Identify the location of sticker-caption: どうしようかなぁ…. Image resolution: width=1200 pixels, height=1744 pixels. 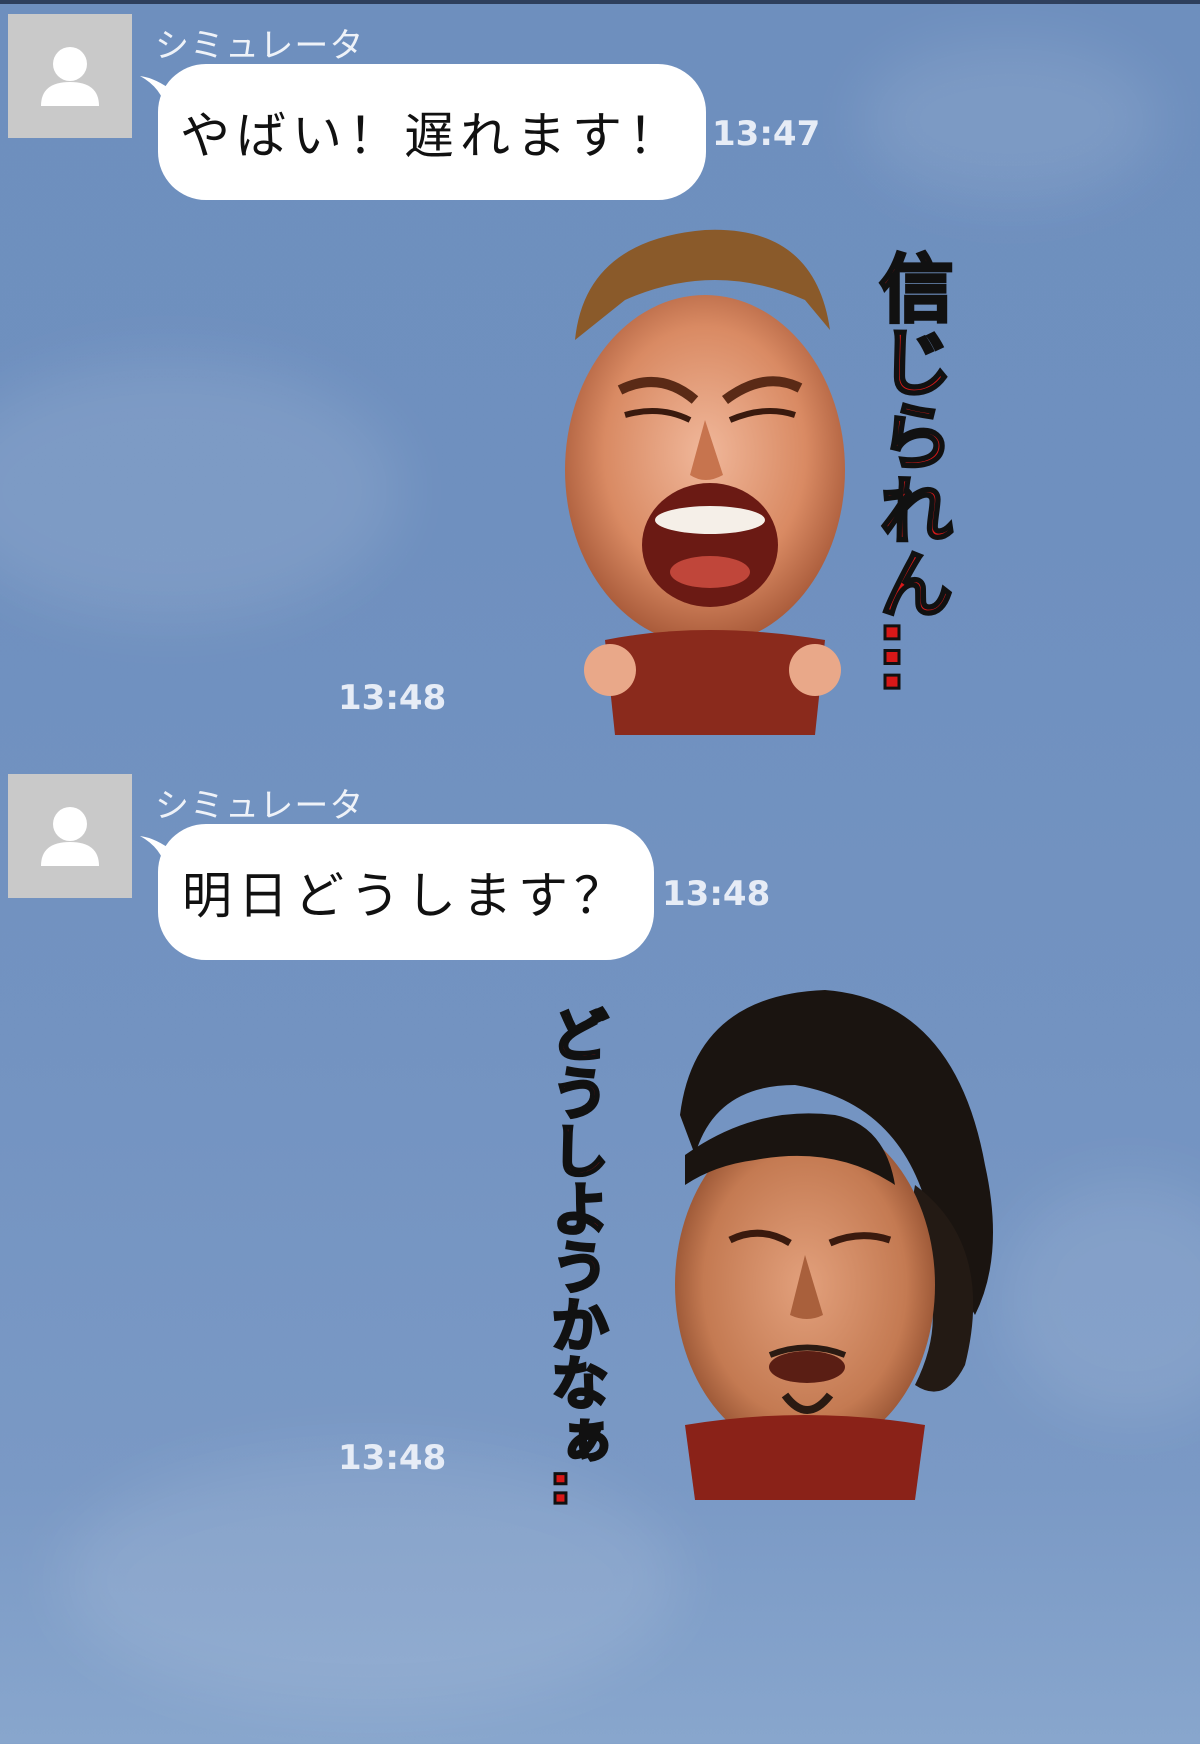
(575, 1255).